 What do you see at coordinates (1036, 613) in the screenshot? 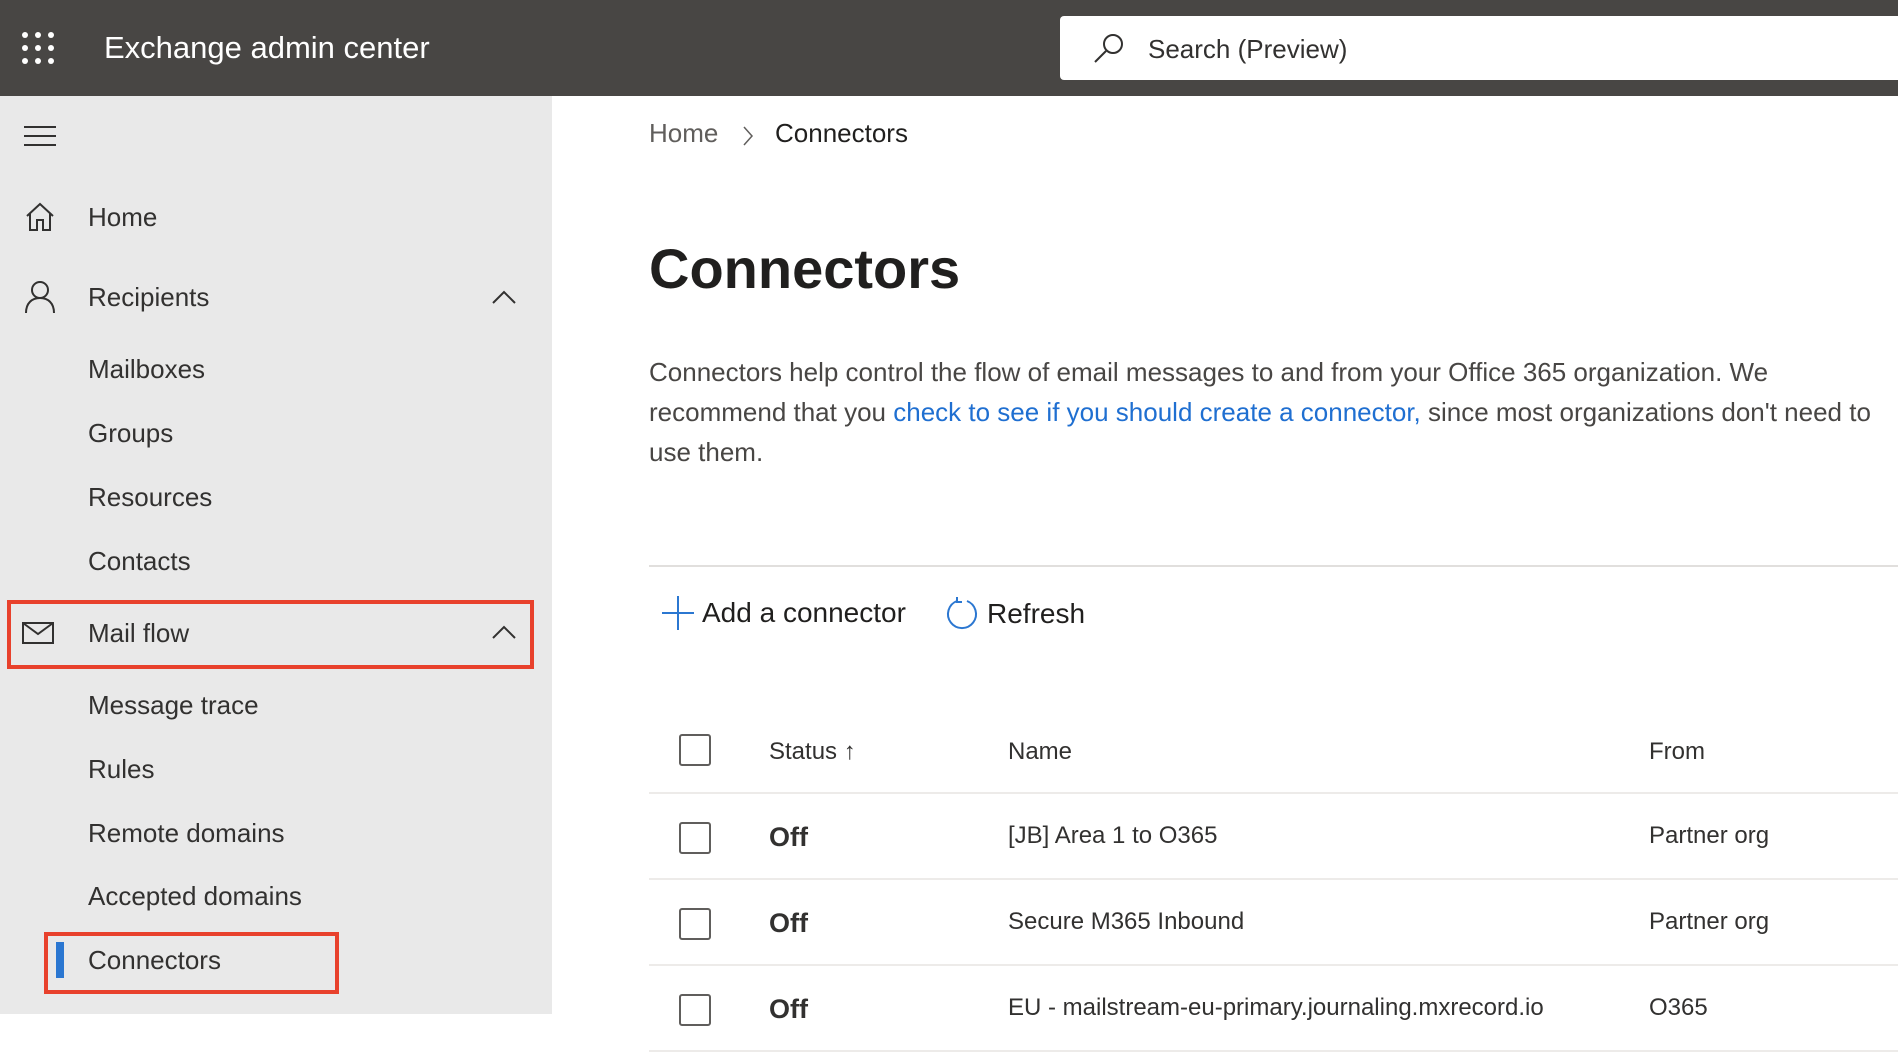
I see `refresh-label: Refresh` at bounding box center [1036, 613].